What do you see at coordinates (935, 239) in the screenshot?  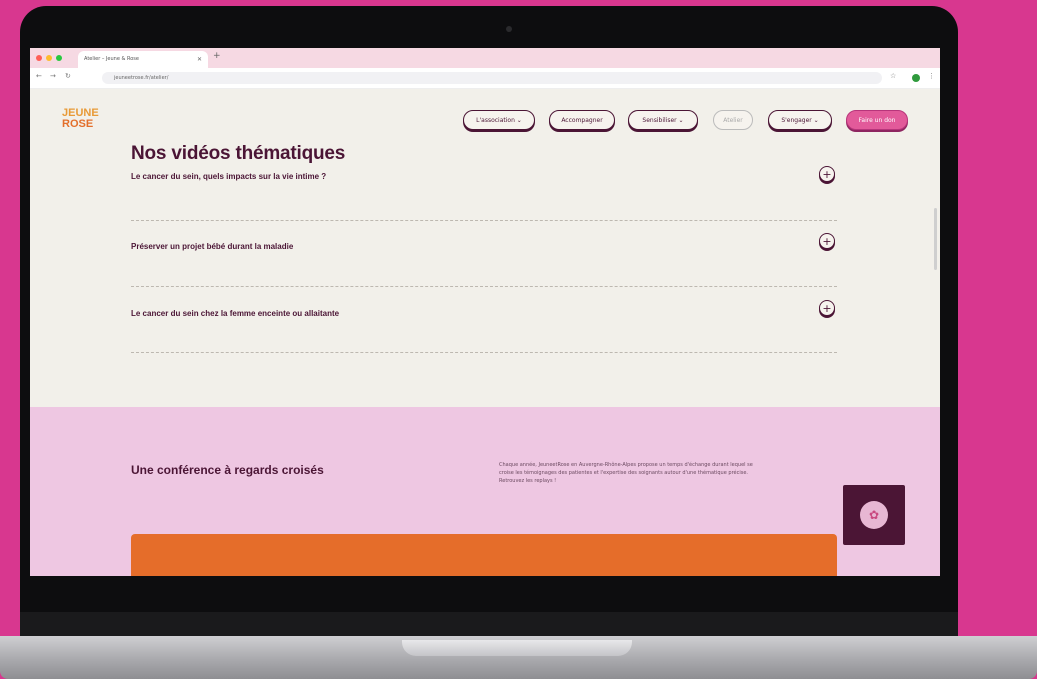 I see `scrollbar-thumb` at bounding box center [935, 239].